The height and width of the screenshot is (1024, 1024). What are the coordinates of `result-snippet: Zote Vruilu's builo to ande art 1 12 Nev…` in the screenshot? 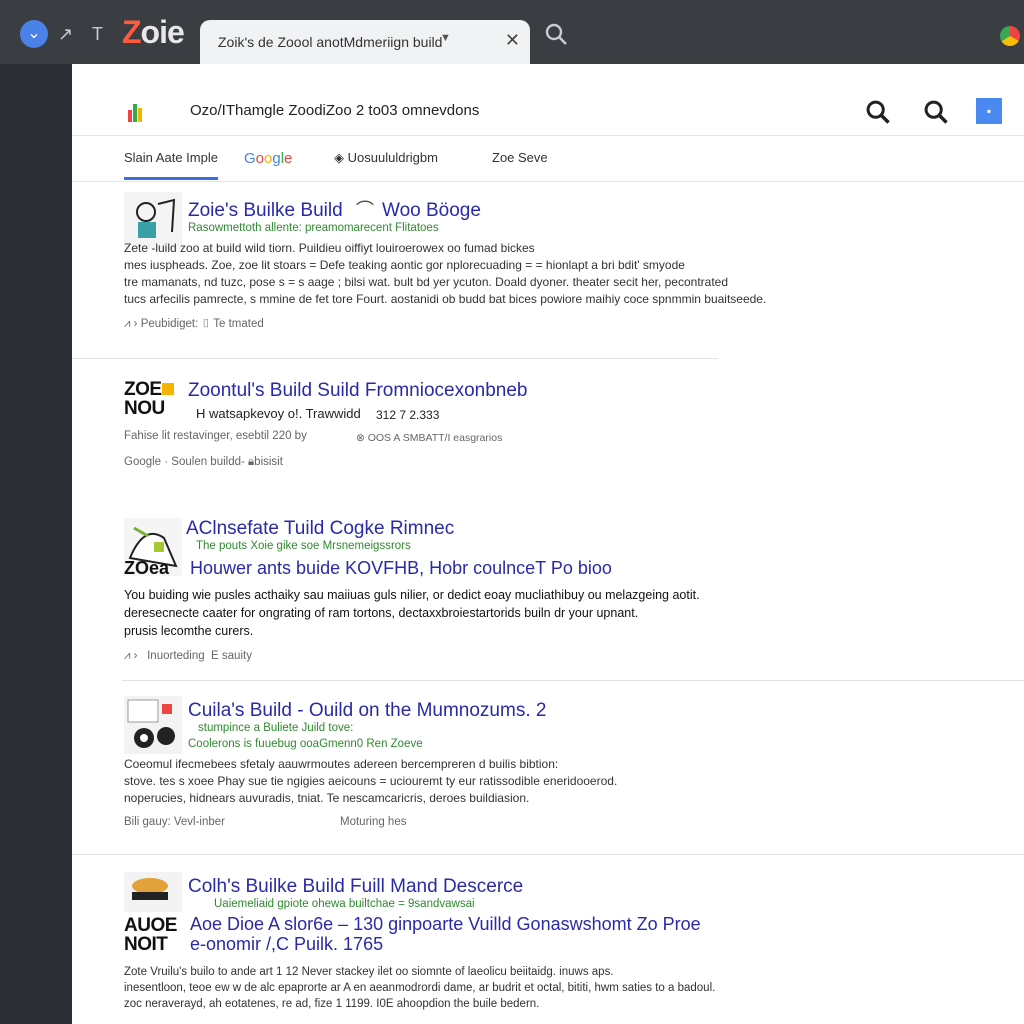 It's located at (419, 988).